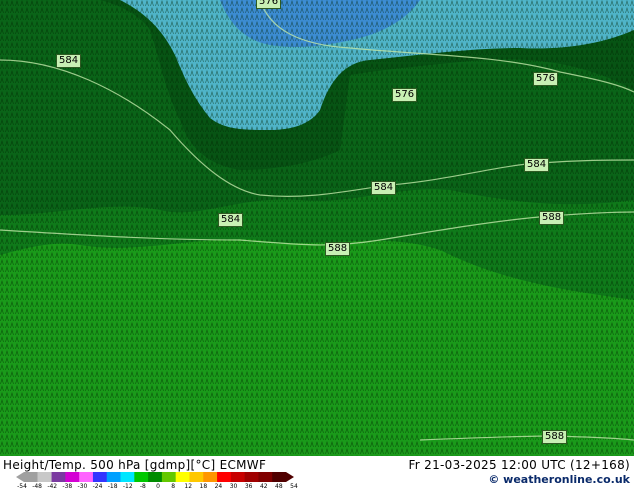 This screenshot has height=491, width=634. I want to click on color-scale-tick: -12, so click(127, 486).